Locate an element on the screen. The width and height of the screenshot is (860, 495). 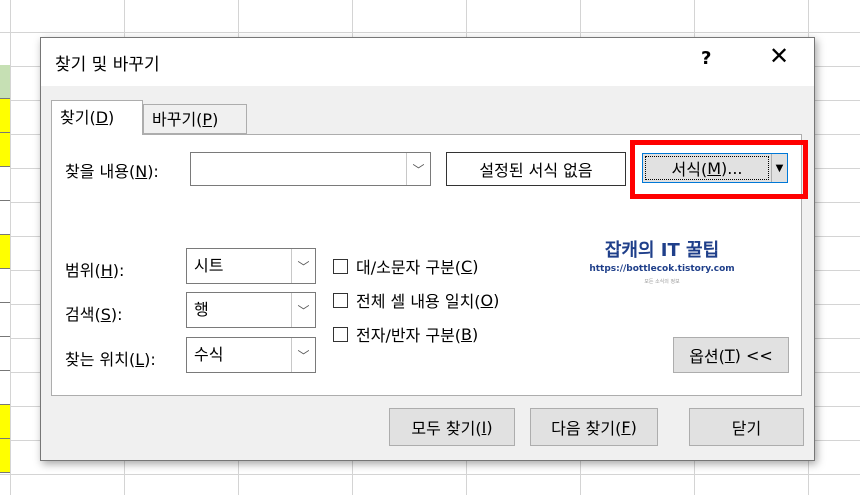
tab-replace-key: P is located at coordinates (207, 119).